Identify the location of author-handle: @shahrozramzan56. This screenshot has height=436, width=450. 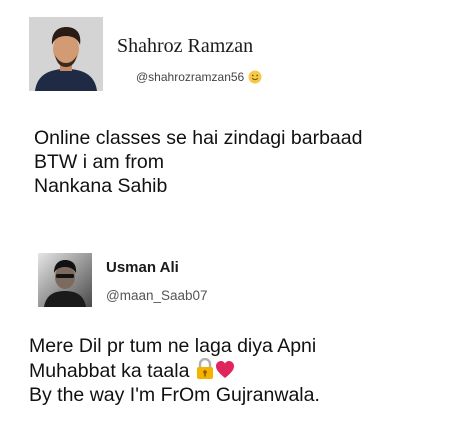
(190, 77).